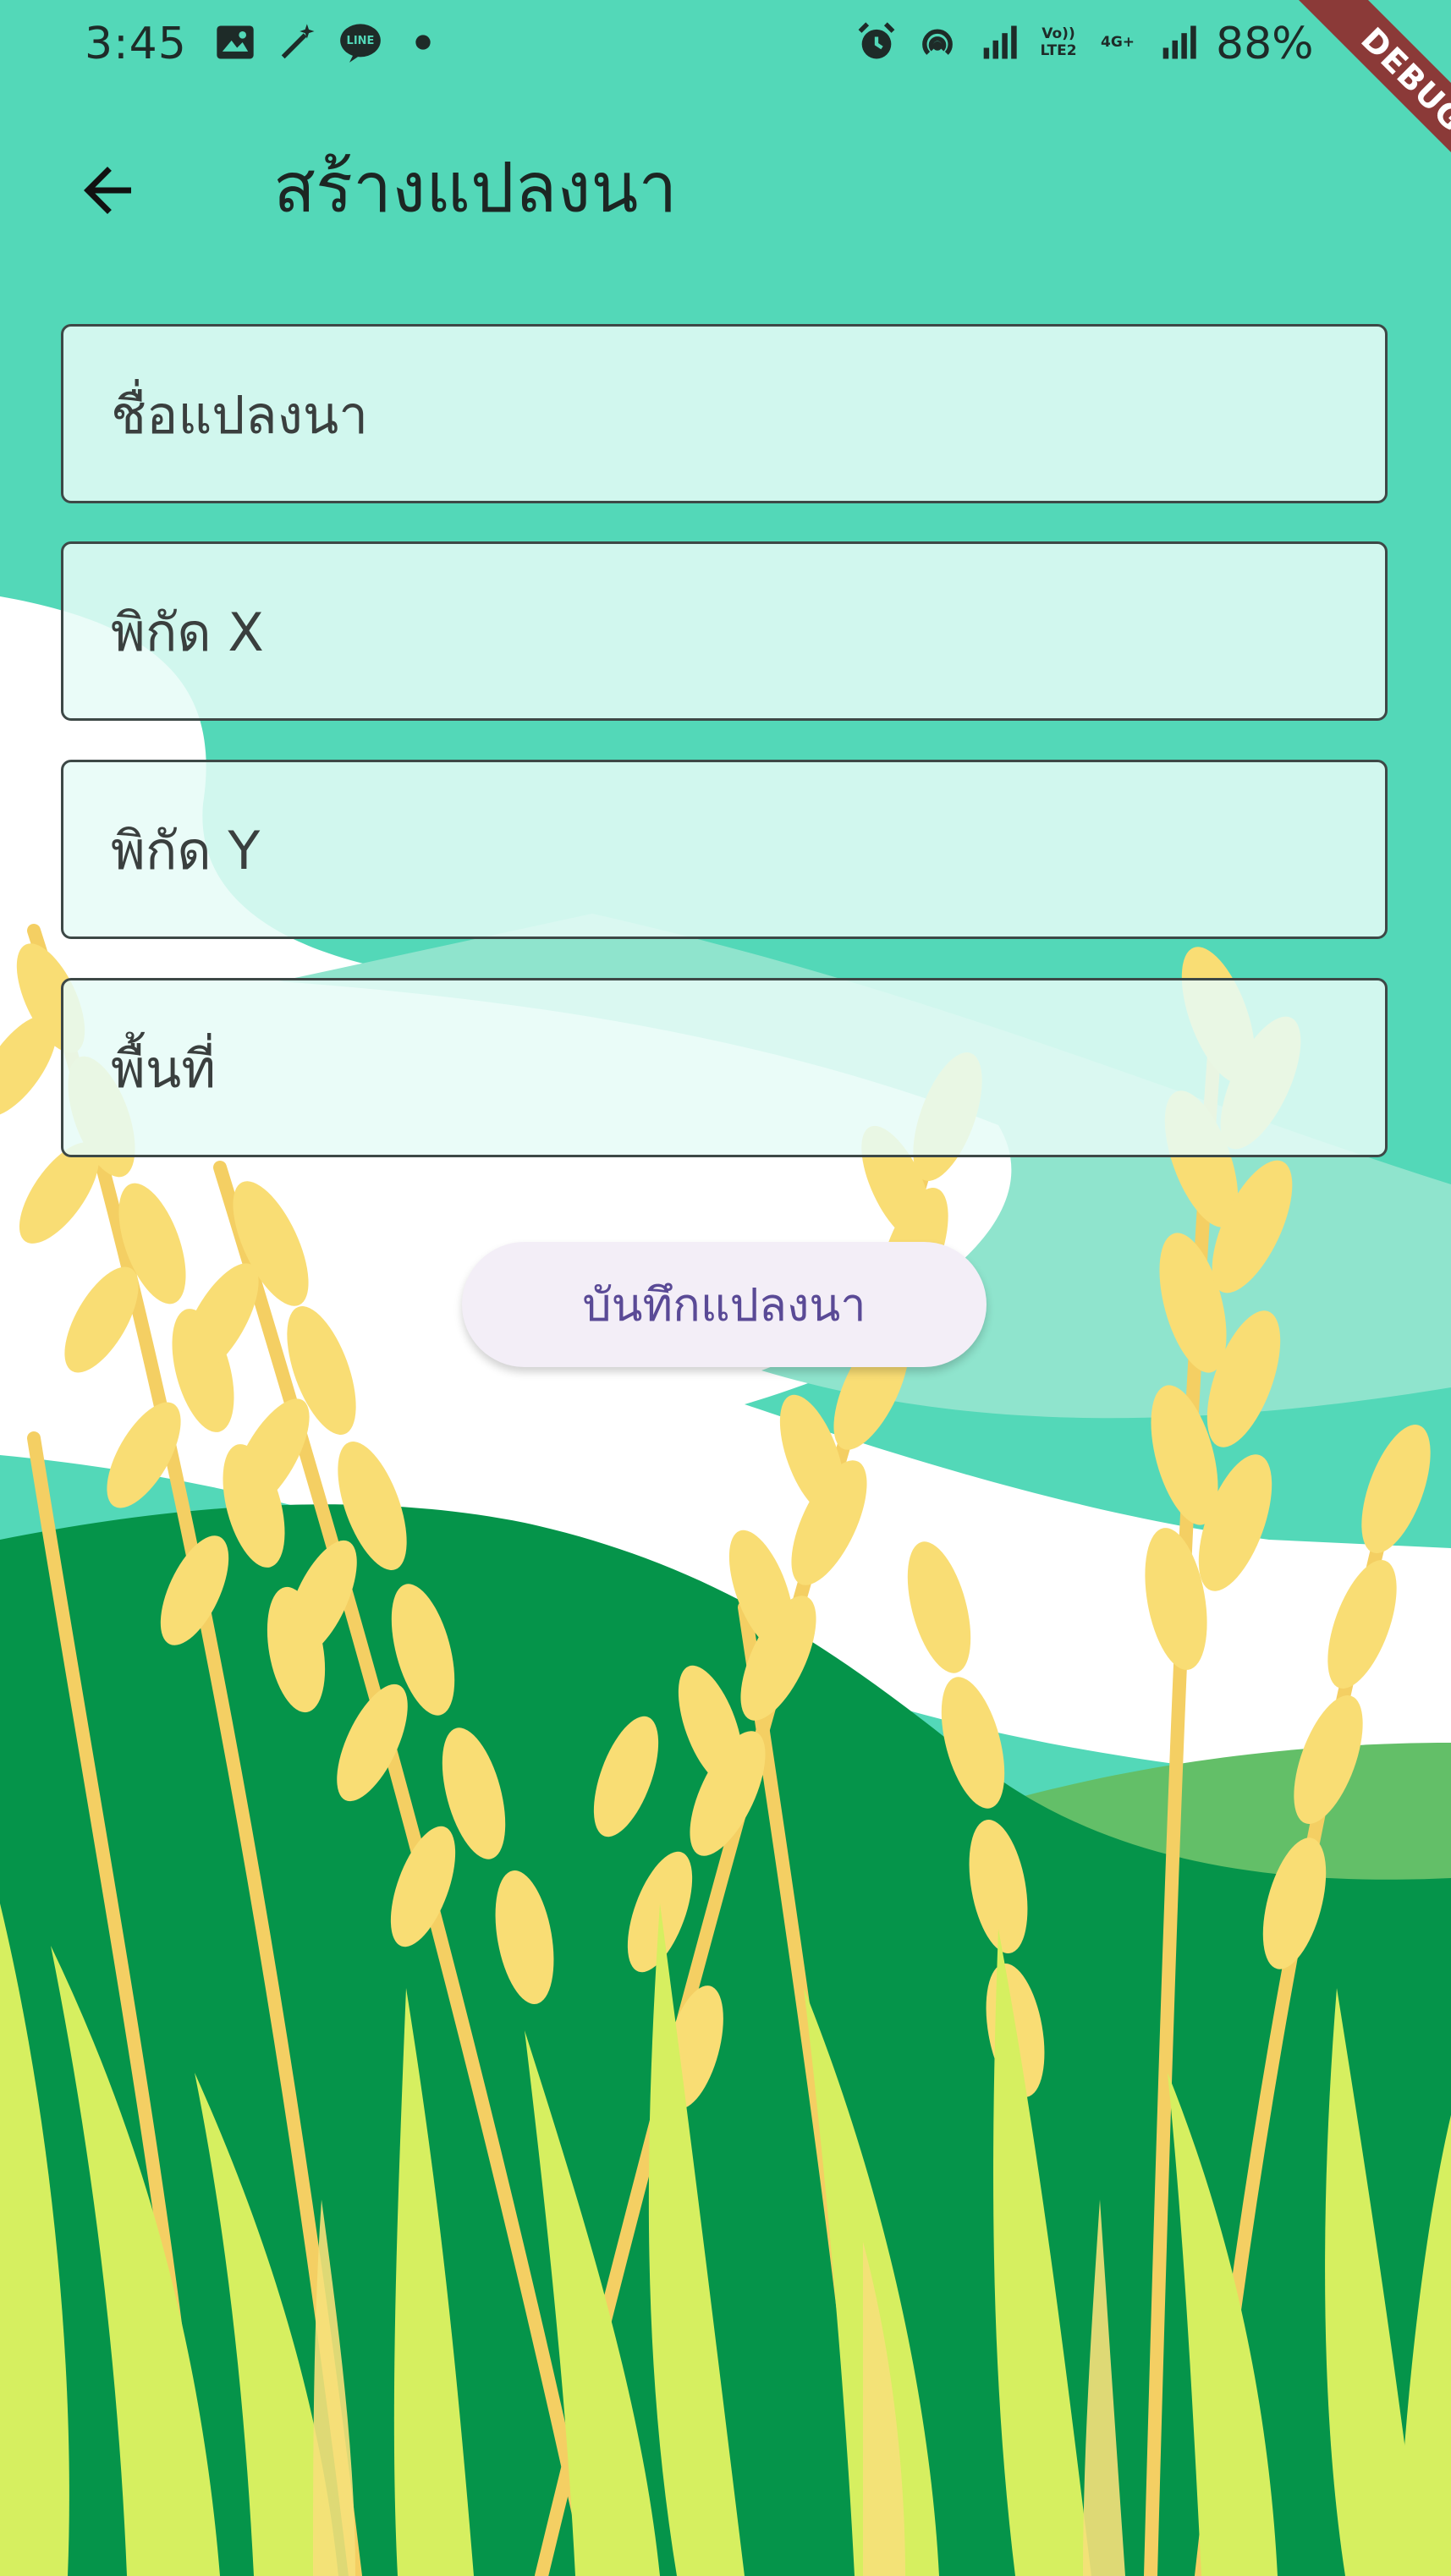 This screenshot has width=1451, height=2576. I want to click on field-name-input, so click(728, 415).